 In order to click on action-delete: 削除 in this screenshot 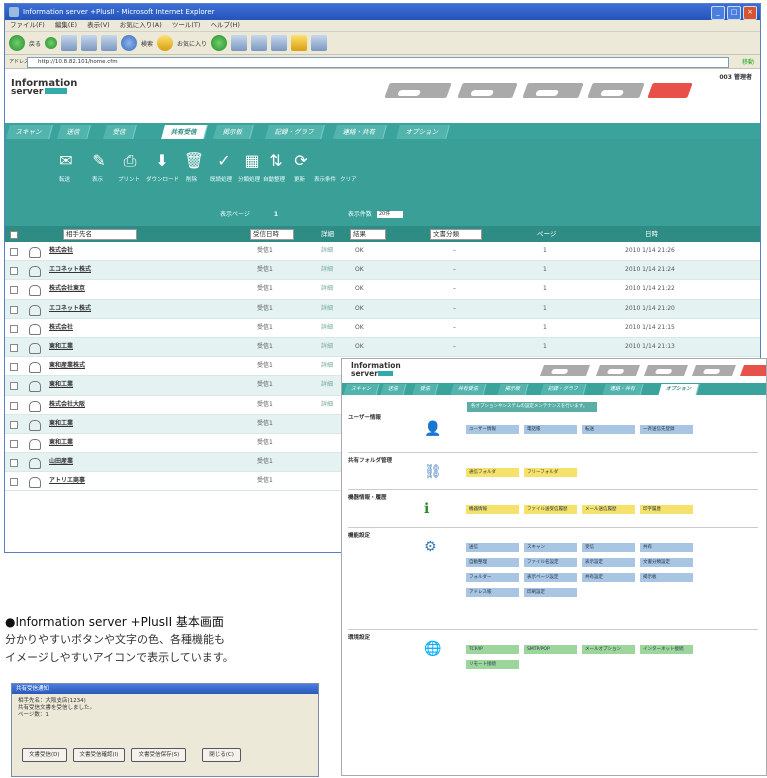, I will do `click(191, 179)`.